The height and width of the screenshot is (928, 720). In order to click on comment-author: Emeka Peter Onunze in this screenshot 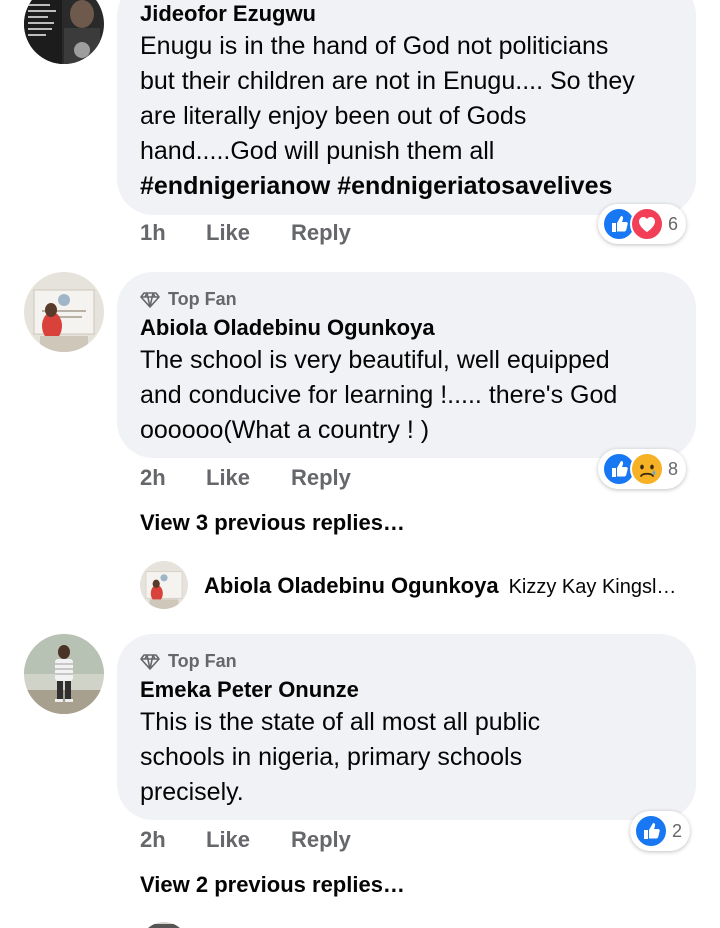, I will do `click(249, 690)`.